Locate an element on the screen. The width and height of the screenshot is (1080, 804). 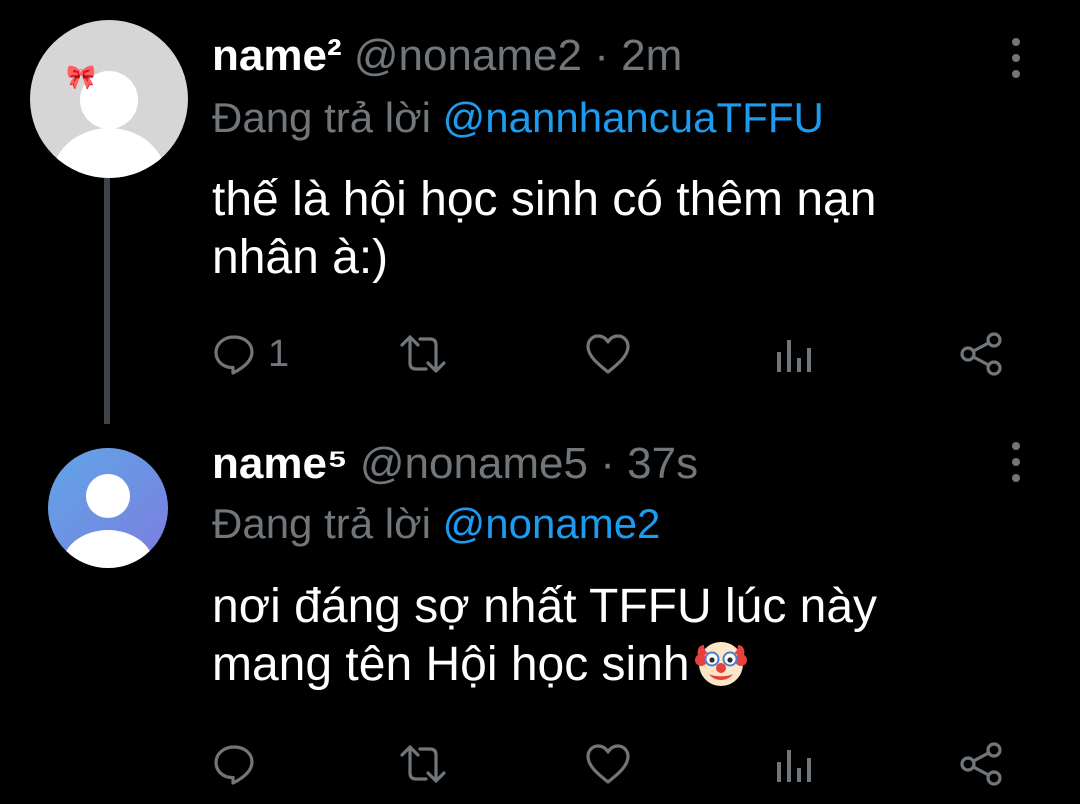
timestamp: 2m is located at coordinates (651, 55).